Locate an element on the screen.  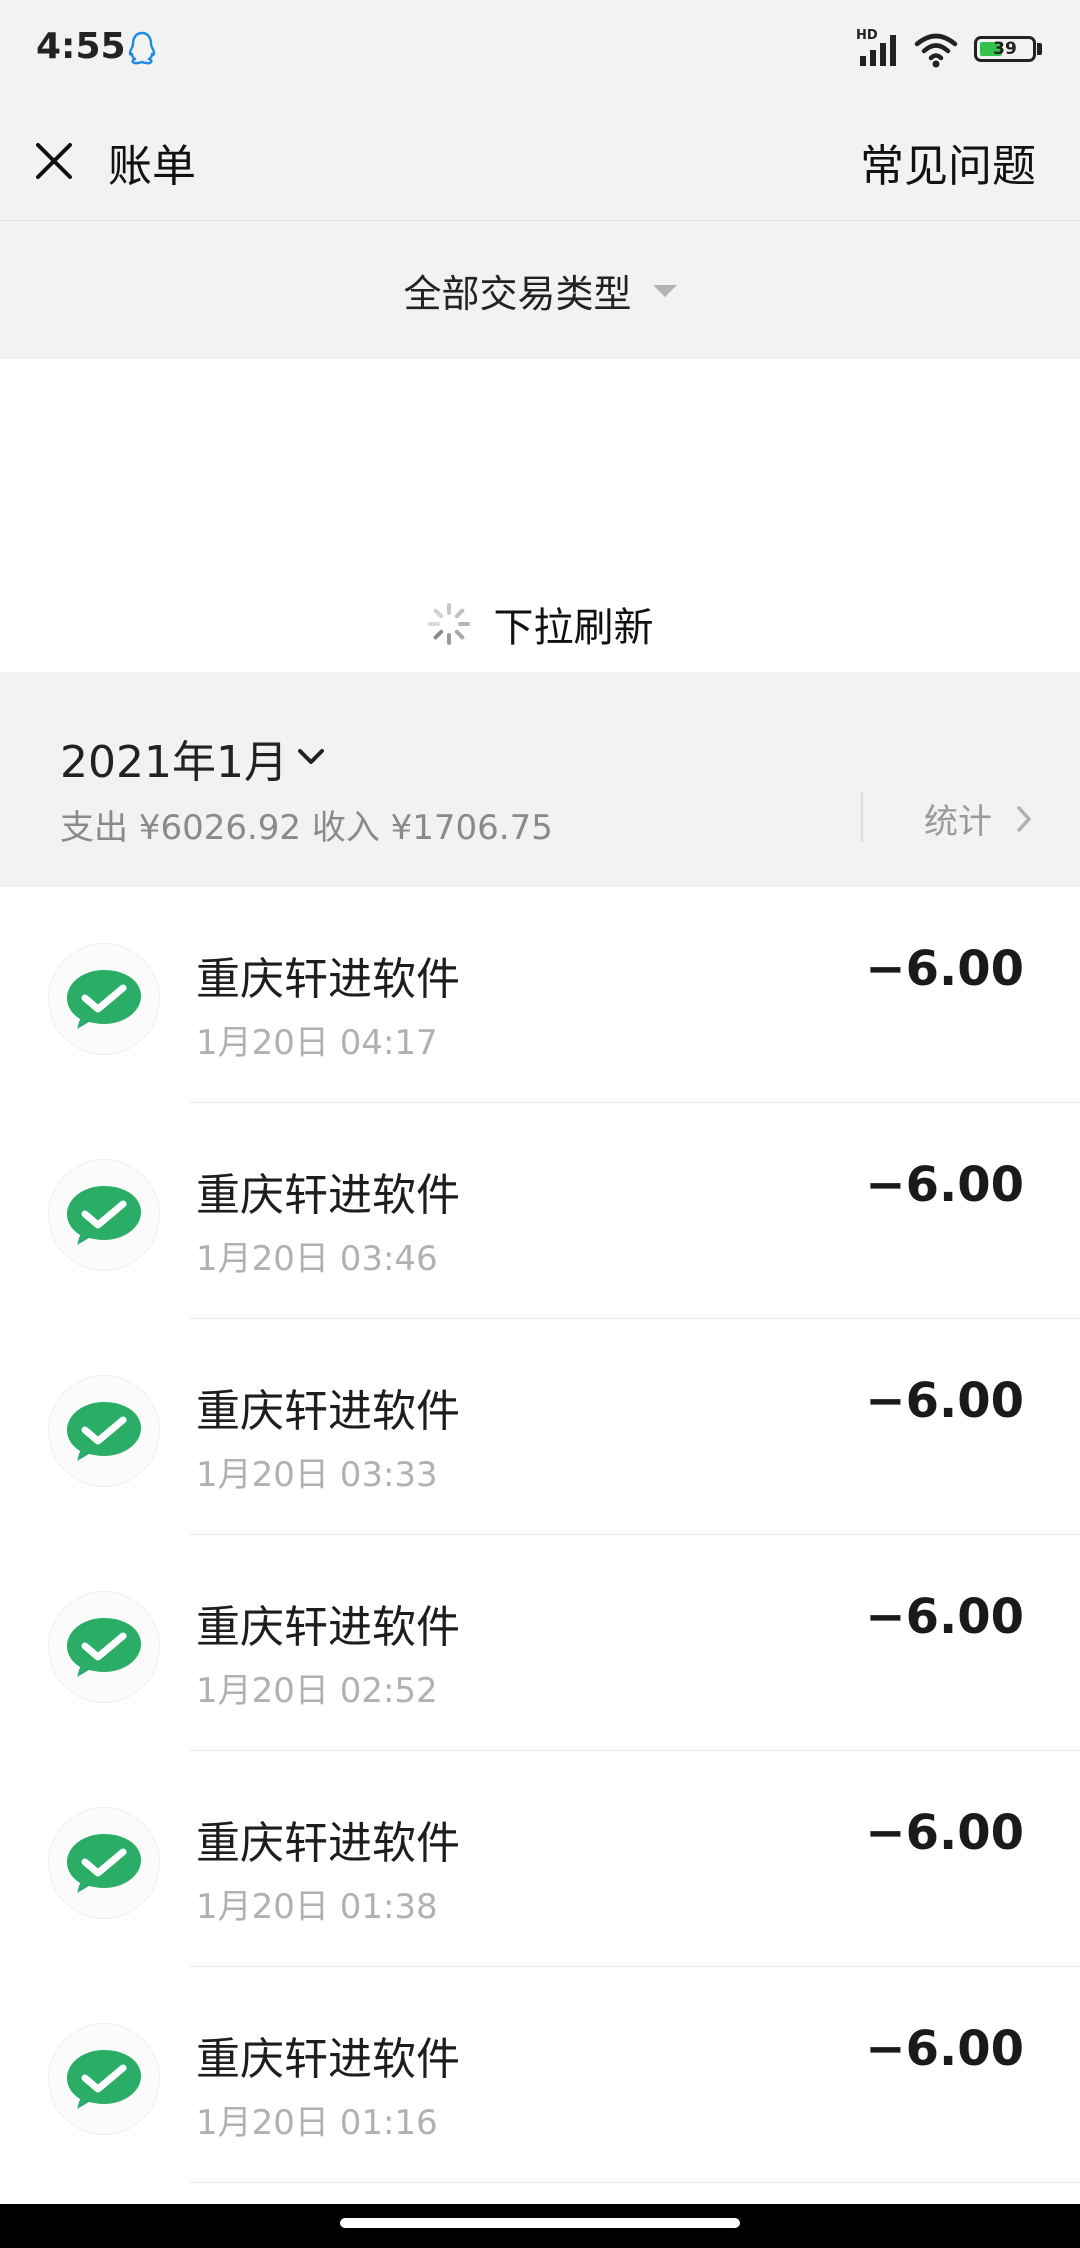
transaction-time: 1月20日 02:52 is located at coordinates (317, 1691).